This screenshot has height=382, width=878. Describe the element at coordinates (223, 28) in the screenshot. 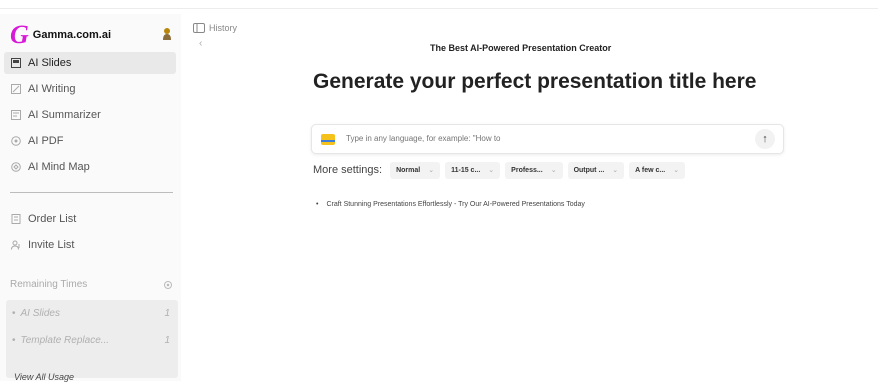

I see `history-label: History` at that location.